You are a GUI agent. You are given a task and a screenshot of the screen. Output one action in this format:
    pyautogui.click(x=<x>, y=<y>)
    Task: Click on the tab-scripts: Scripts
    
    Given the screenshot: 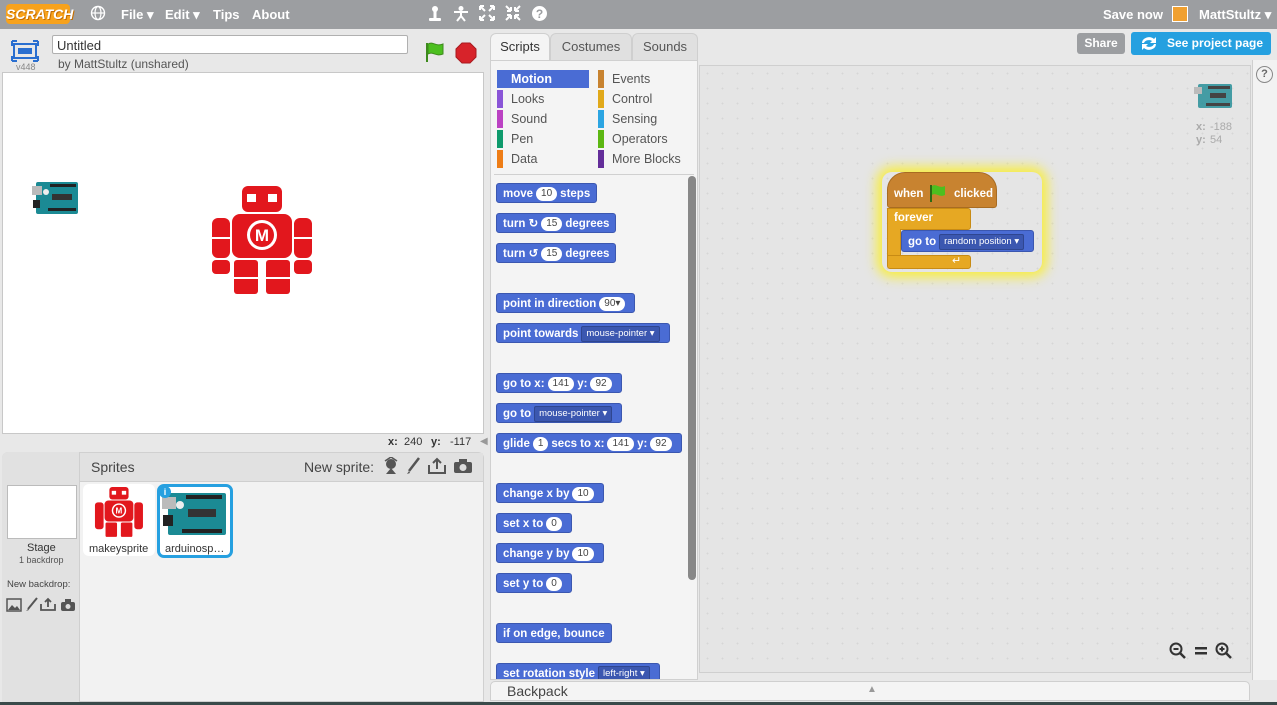 What is the action you would take?
    pyautogui.click(x=520, y=47)
    